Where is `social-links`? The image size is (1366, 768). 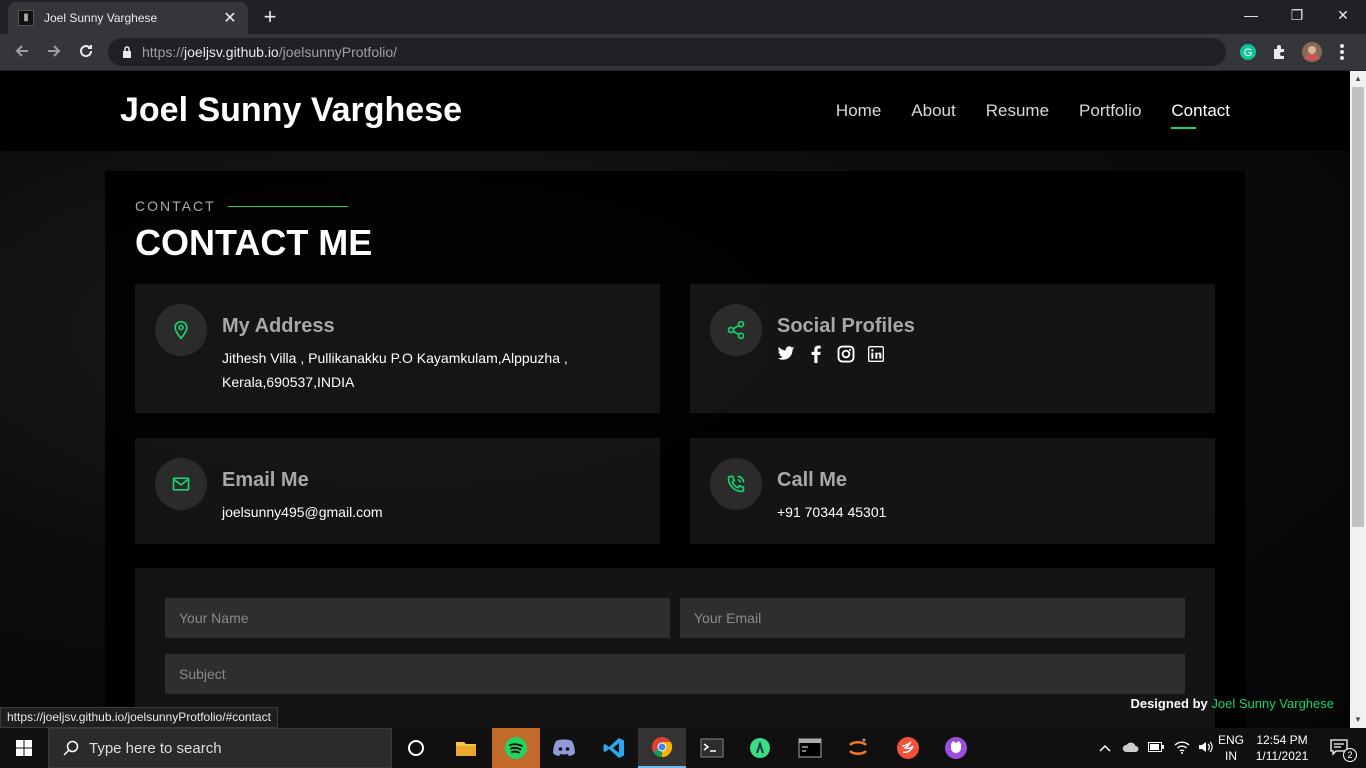 social-links is located at coordinates (831, 354).